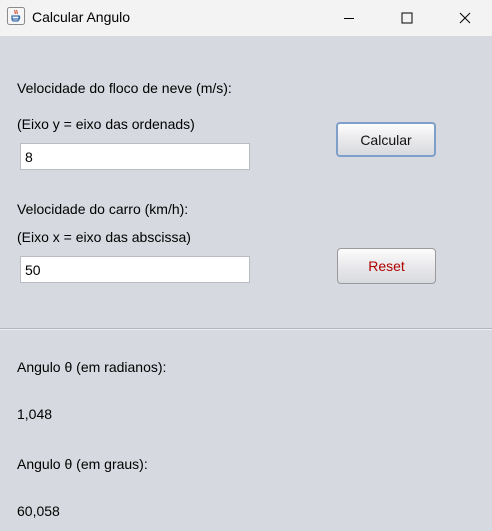  What do you see at coordinates (81, 17) in the screenshot?
I see `window-title: Calcular Angulo` at bounding box center [81, 17].